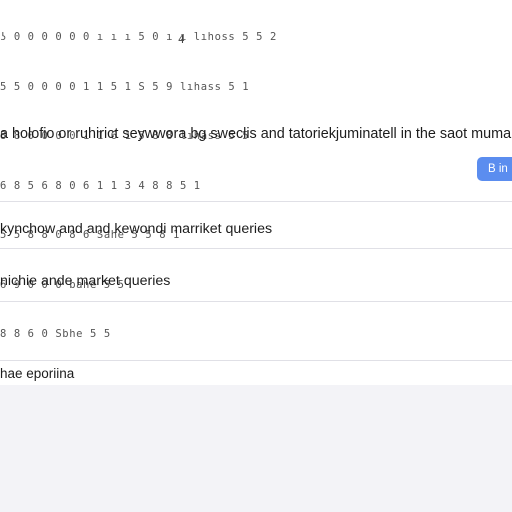 The height and width of the screenshot is (512, 512). What do you see at coordinates (100, 185) in the screenshot?
I see `header-line: 6 8 5 6 8 0 6 1 1 3 4 8 8 5 1` at bounding box center [100, 185].